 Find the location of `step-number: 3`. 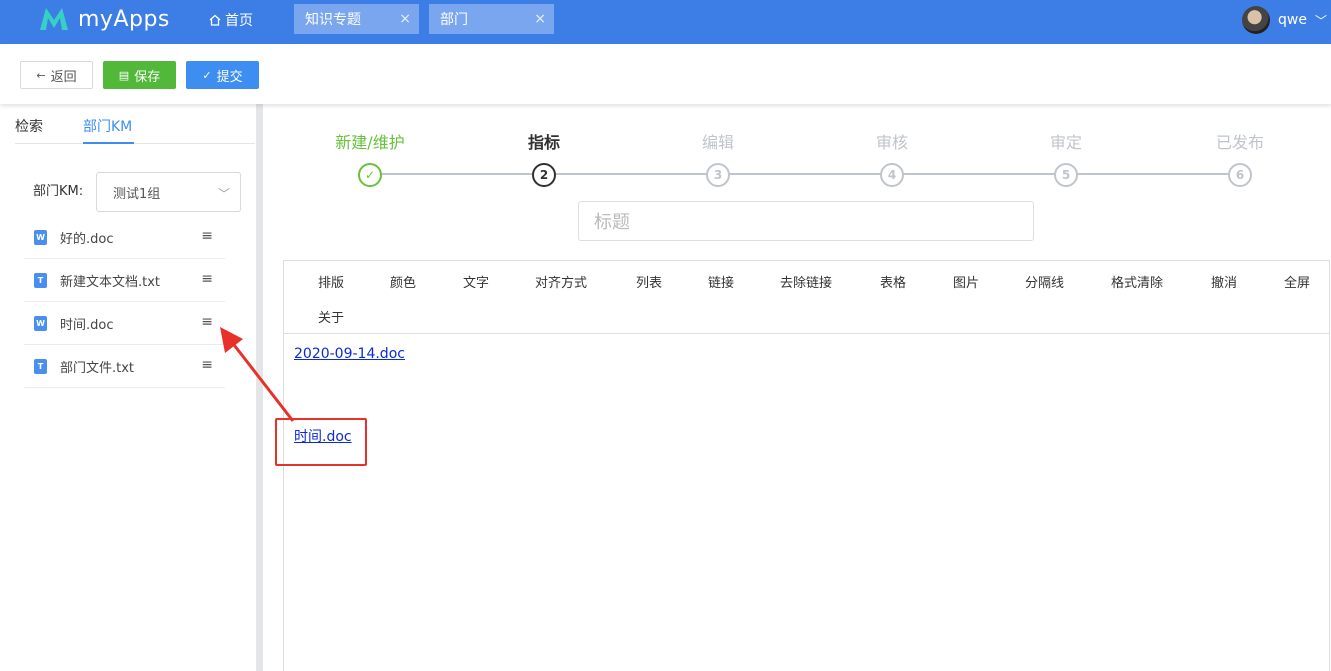

step-number: 3 is located at coordinates (718, 175).